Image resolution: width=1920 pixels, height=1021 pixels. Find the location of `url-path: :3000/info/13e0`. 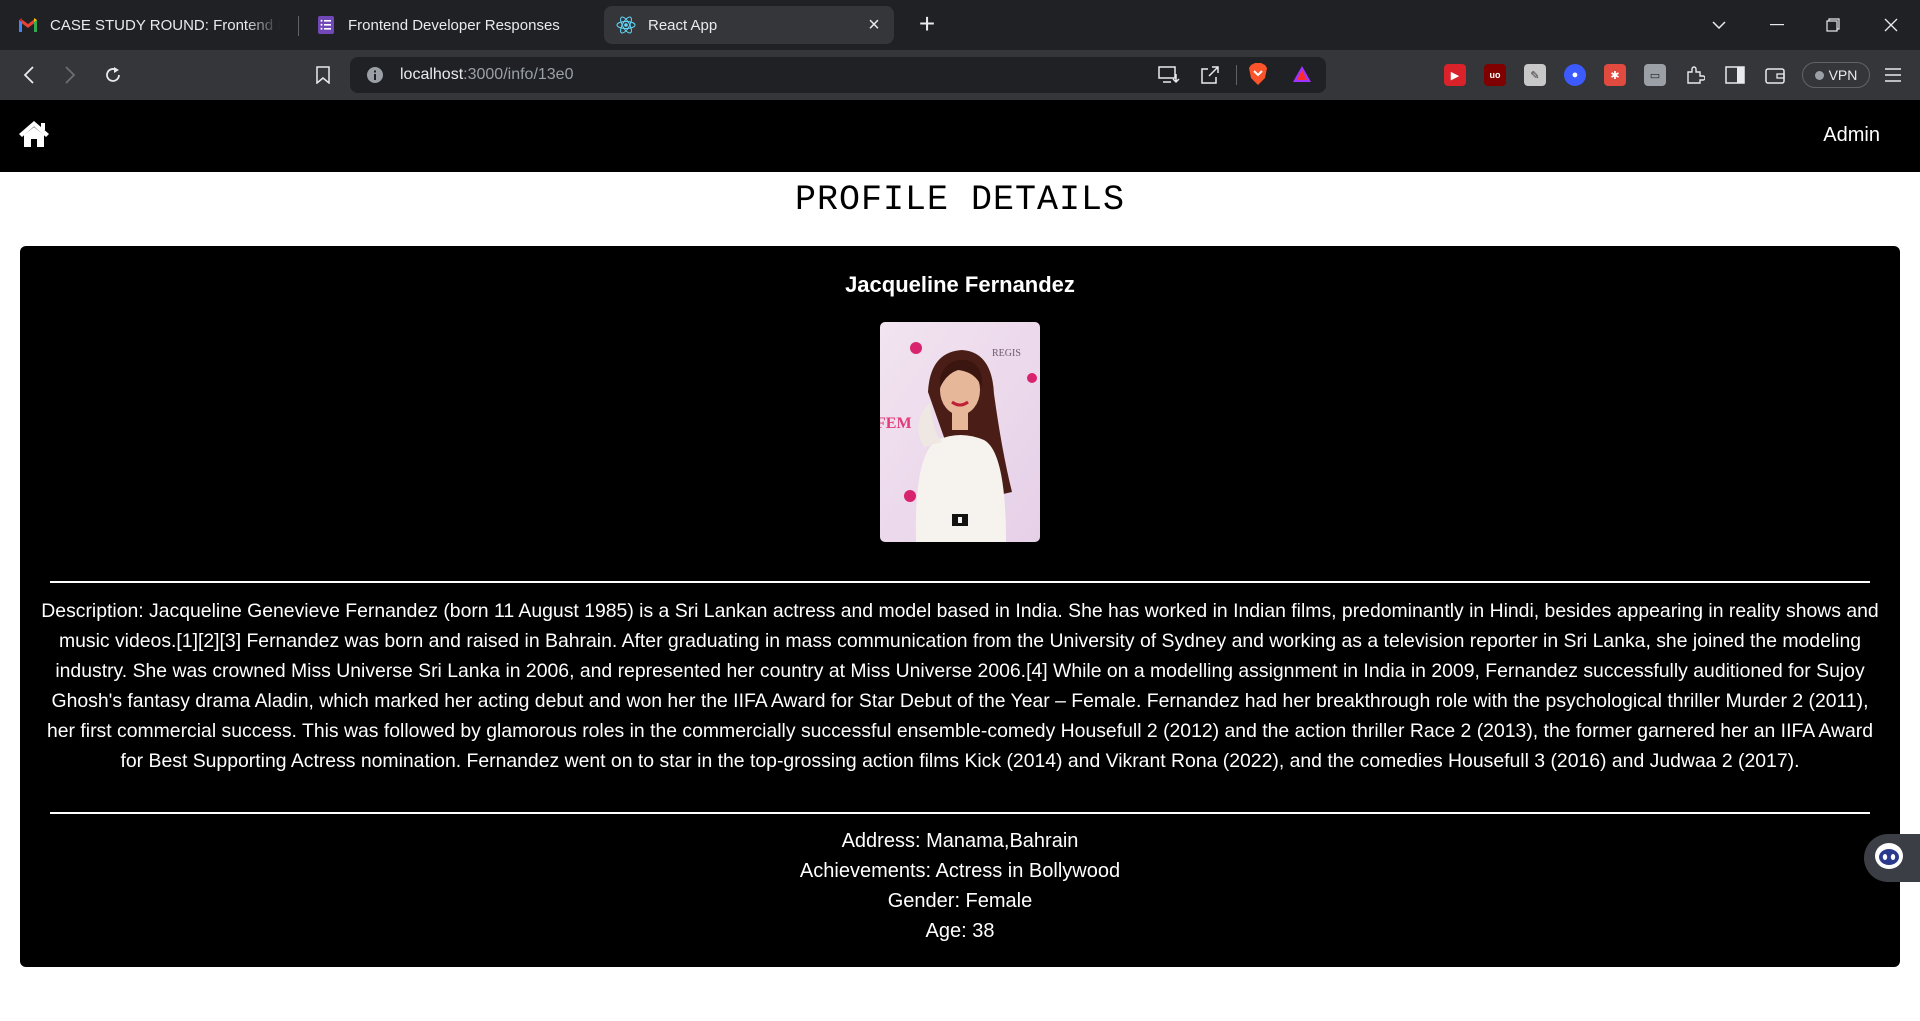

url-path: :3000/info/13e0 is located at coordinates (518, 74).